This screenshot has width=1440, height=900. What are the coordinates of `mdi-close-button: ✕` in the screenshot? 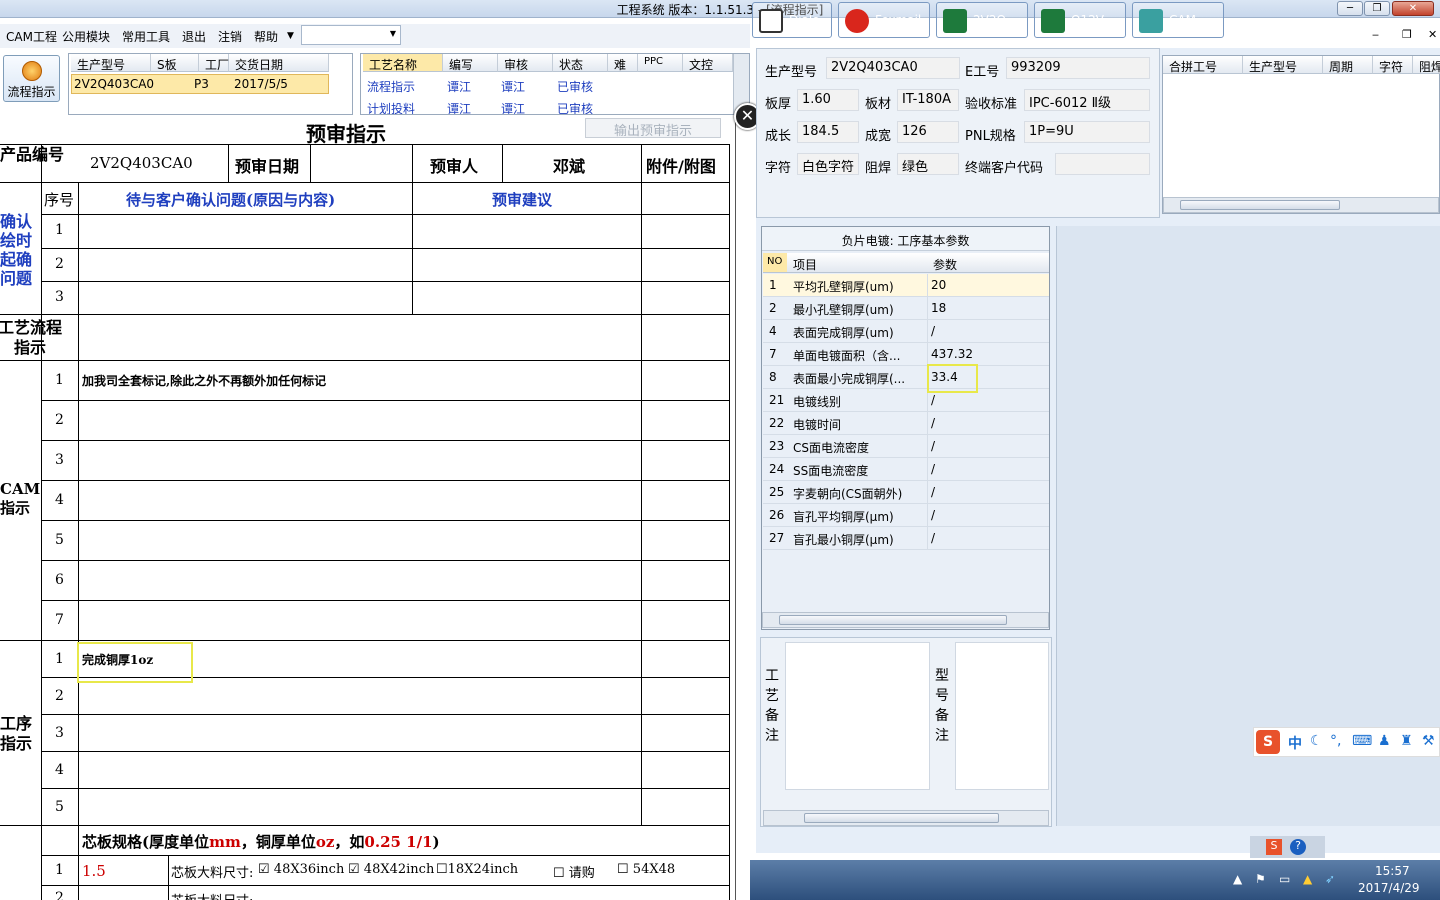 It's located at (1432, 34).